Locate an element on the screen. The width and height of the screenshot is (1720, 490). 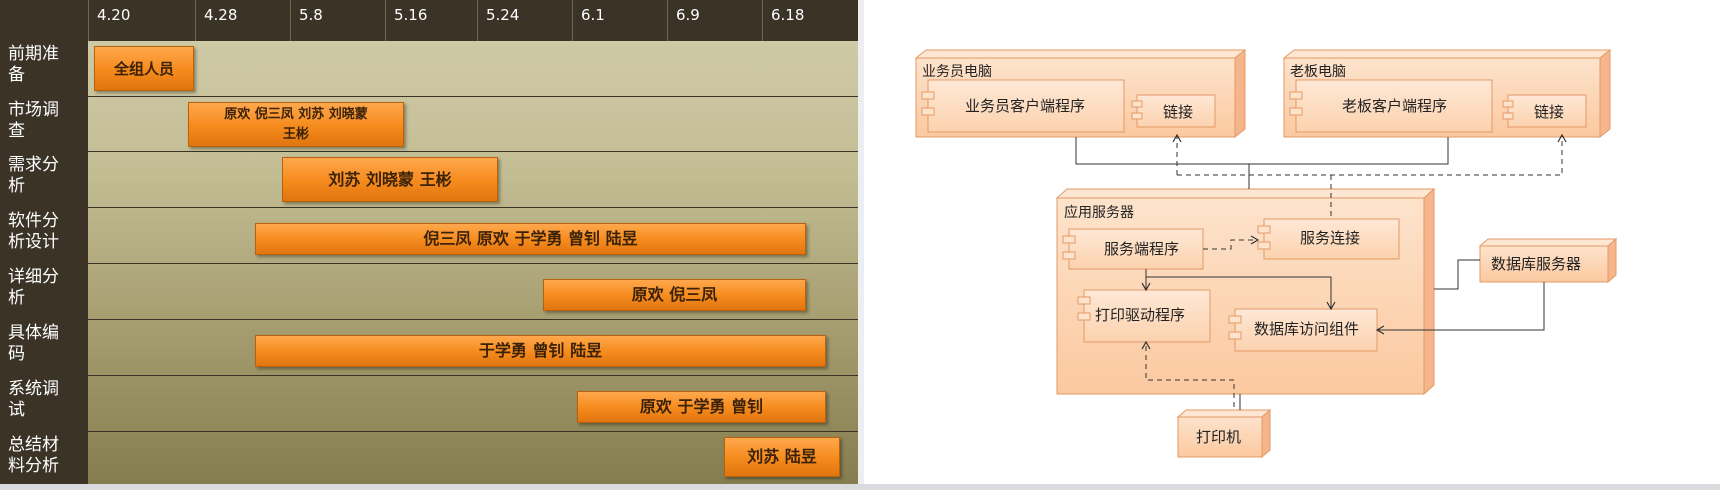
gantt-bar-detailed-analysis: 原欢 倪三凤 is located at coordinates (674, 295).